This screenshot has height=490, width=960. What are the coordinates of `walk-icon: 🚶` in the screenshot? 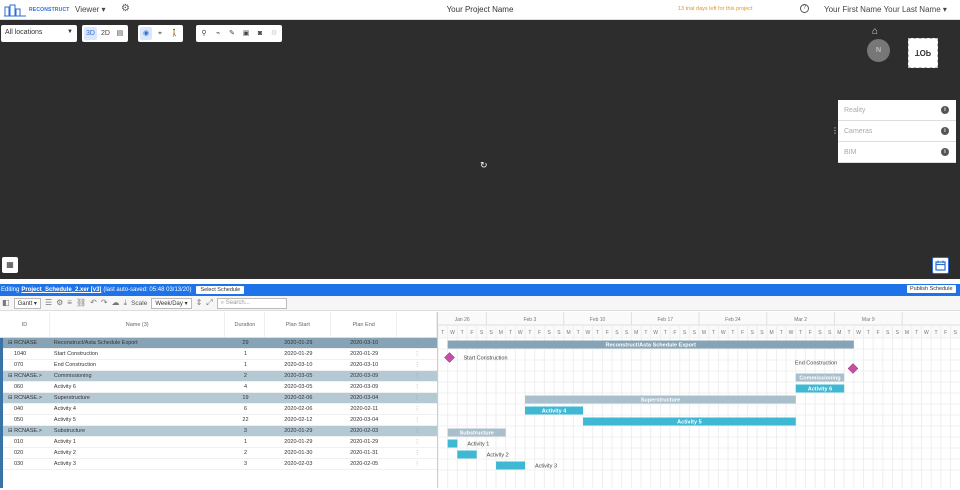 It's located at (174, 33).